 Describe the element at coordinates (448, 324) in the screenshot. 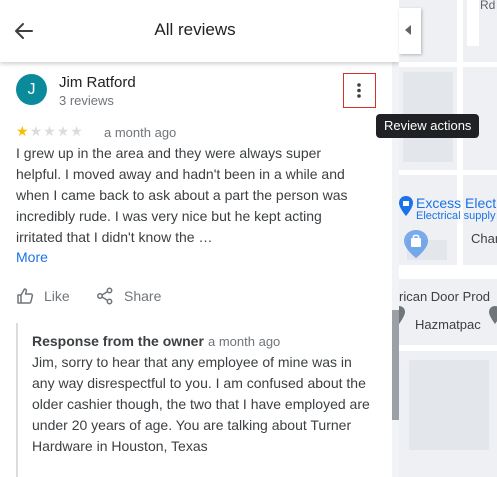

I see `place-name: Hazmatpac` at that location.